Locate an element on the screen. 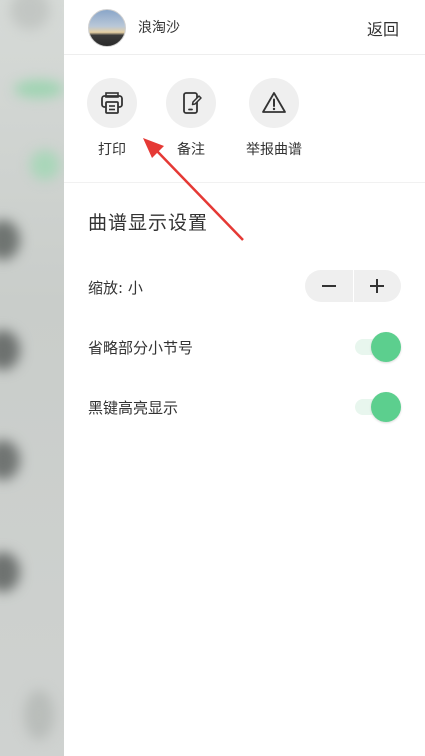 The height and width of the screenshot is (756, 425). omit-measures-label: 省略部分小节号 is located at coordinates (141, 348).